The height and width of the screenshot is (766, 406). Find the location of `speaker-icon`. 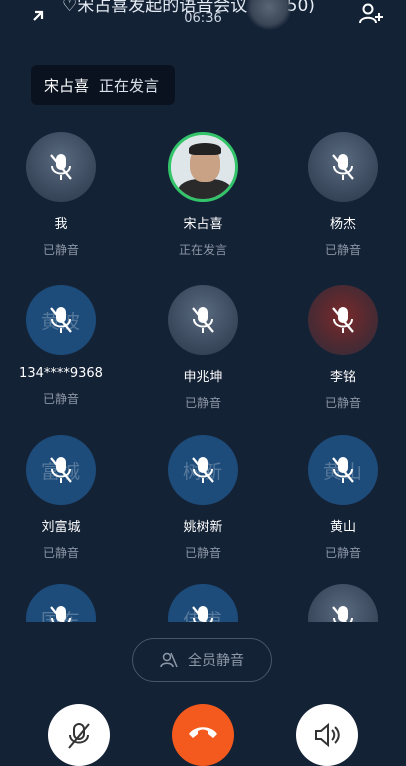

speaker-icon is located at coordinates (327, 735).